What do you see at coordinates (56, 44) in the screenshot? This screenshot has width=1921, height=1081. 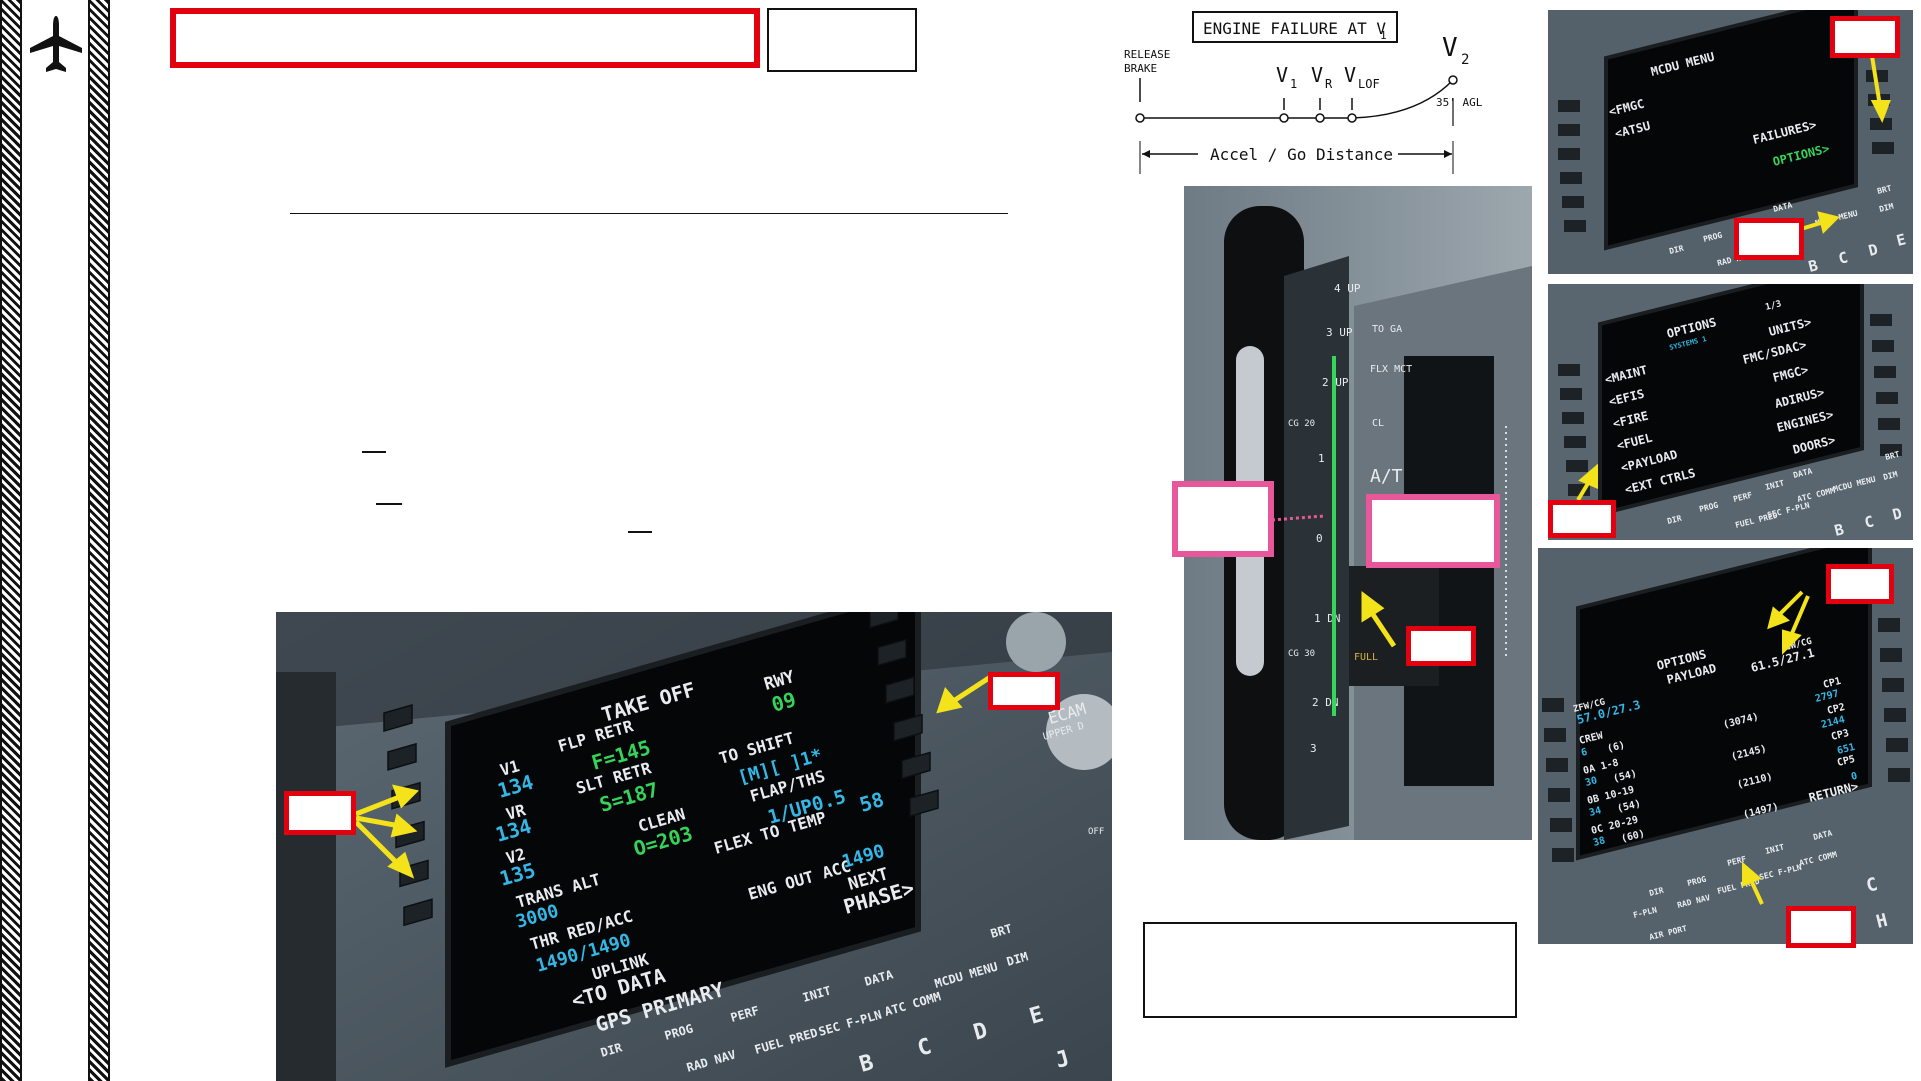 I see `airplane-icon` at bounding box center [56, 44].